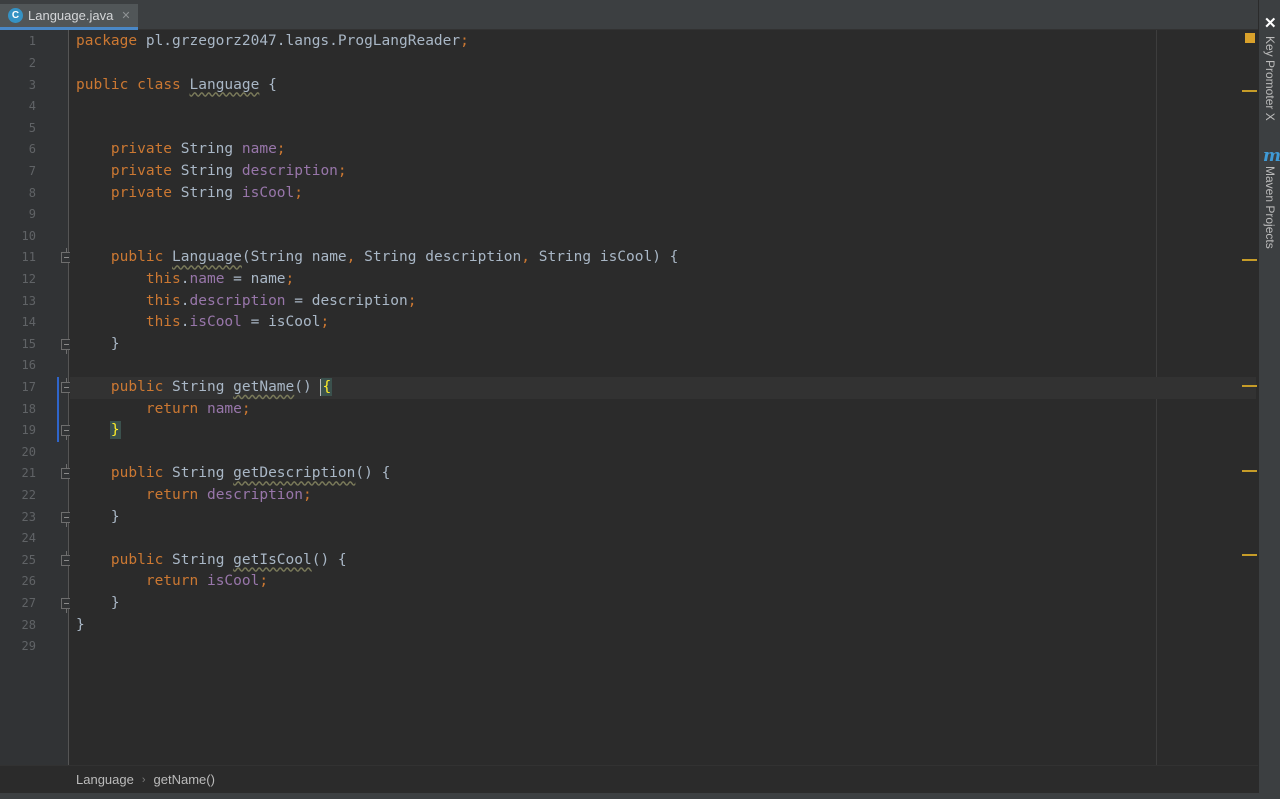 This screenshot has height=799, width=1280. What do you see at coordinates (28, 516) in the screenshot?
I see `line-number: 23` at bounding box center [28, 516].